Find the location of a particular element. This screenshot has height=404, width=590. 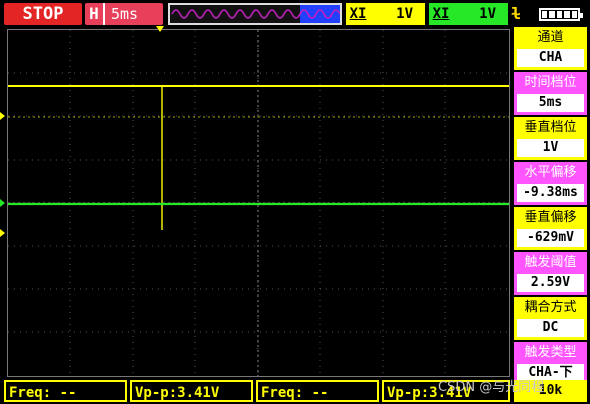

menu-coupling-label: 耦合方式 is located at coordinates (550, 307).